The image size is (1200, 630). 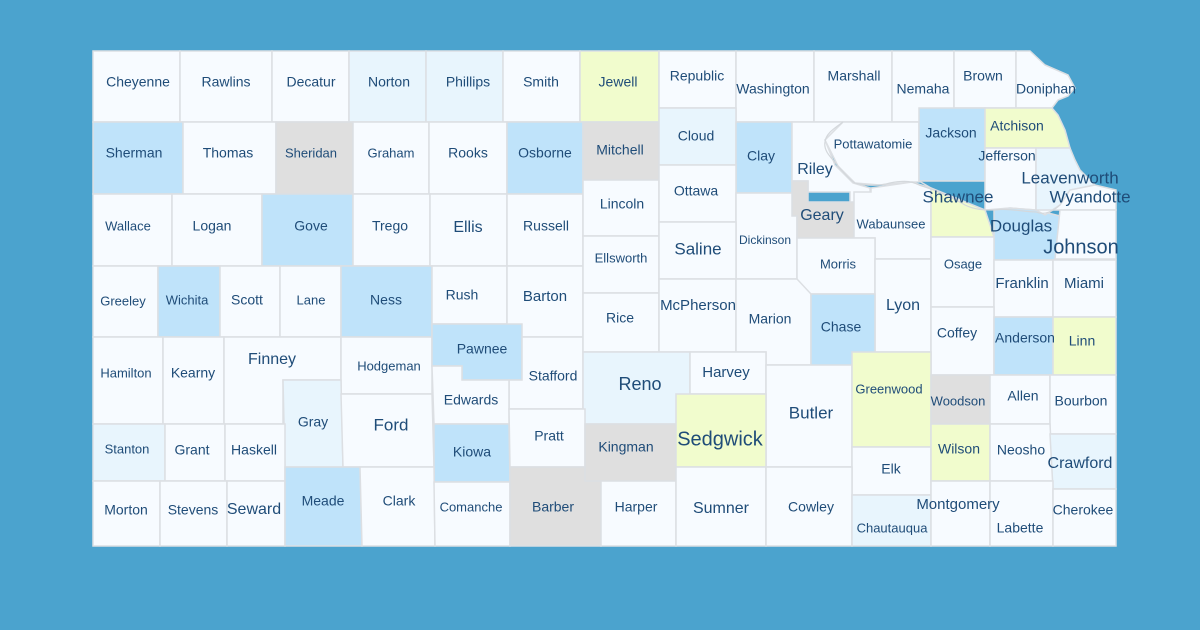 What do you see at coordinates (621, 208) in the screenshot?
I see `county-lincoln` at bounding box center [621, 208].